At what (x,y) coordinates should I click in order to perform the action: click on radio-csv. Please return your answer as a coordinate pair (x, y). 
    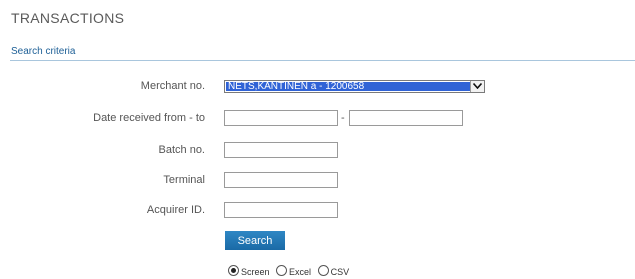
    Looking at the image, I should click on (323, 270).